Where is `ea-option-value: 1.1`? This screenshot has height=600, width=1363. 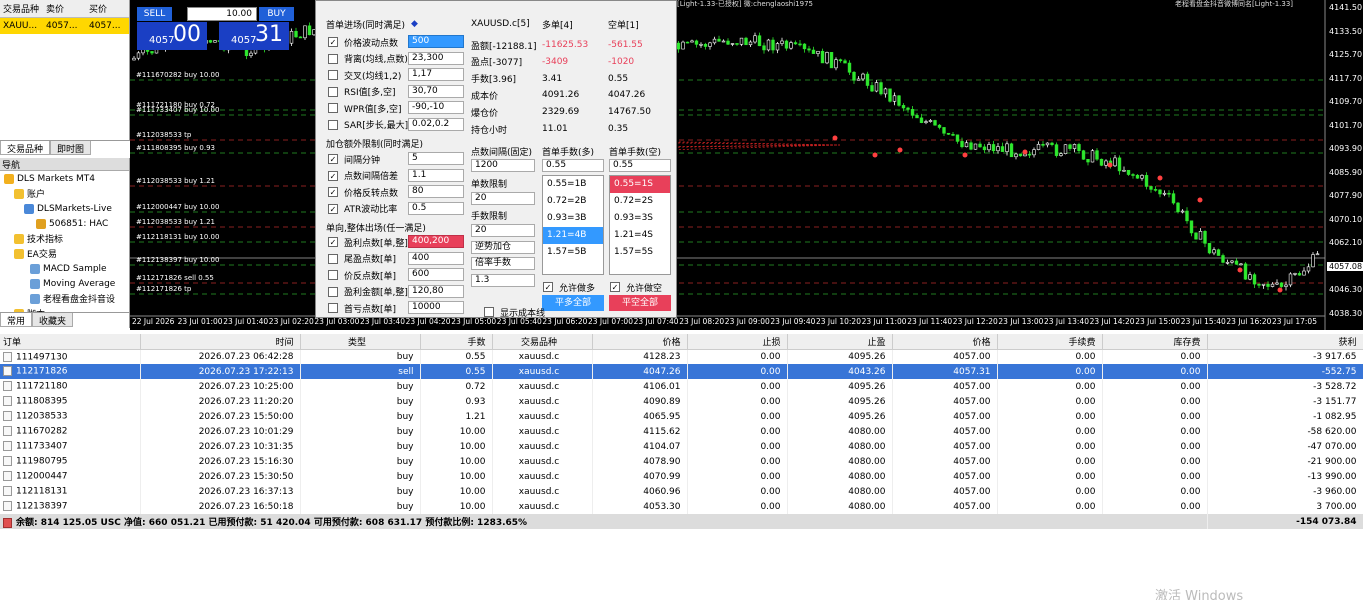 ea-option-value: 1.1 is located at coordinates (436, 175).